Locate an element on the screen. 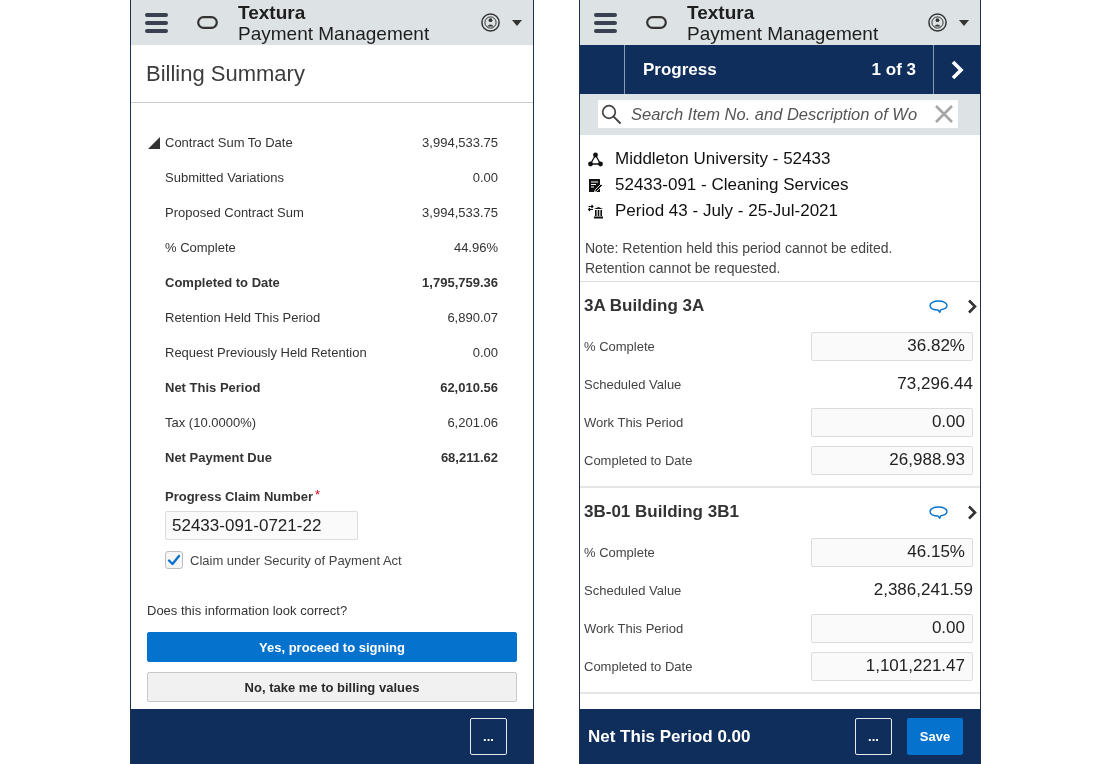 The image size is (1113, 764). transfer-bank-icon is located at coordinates (595, 211).